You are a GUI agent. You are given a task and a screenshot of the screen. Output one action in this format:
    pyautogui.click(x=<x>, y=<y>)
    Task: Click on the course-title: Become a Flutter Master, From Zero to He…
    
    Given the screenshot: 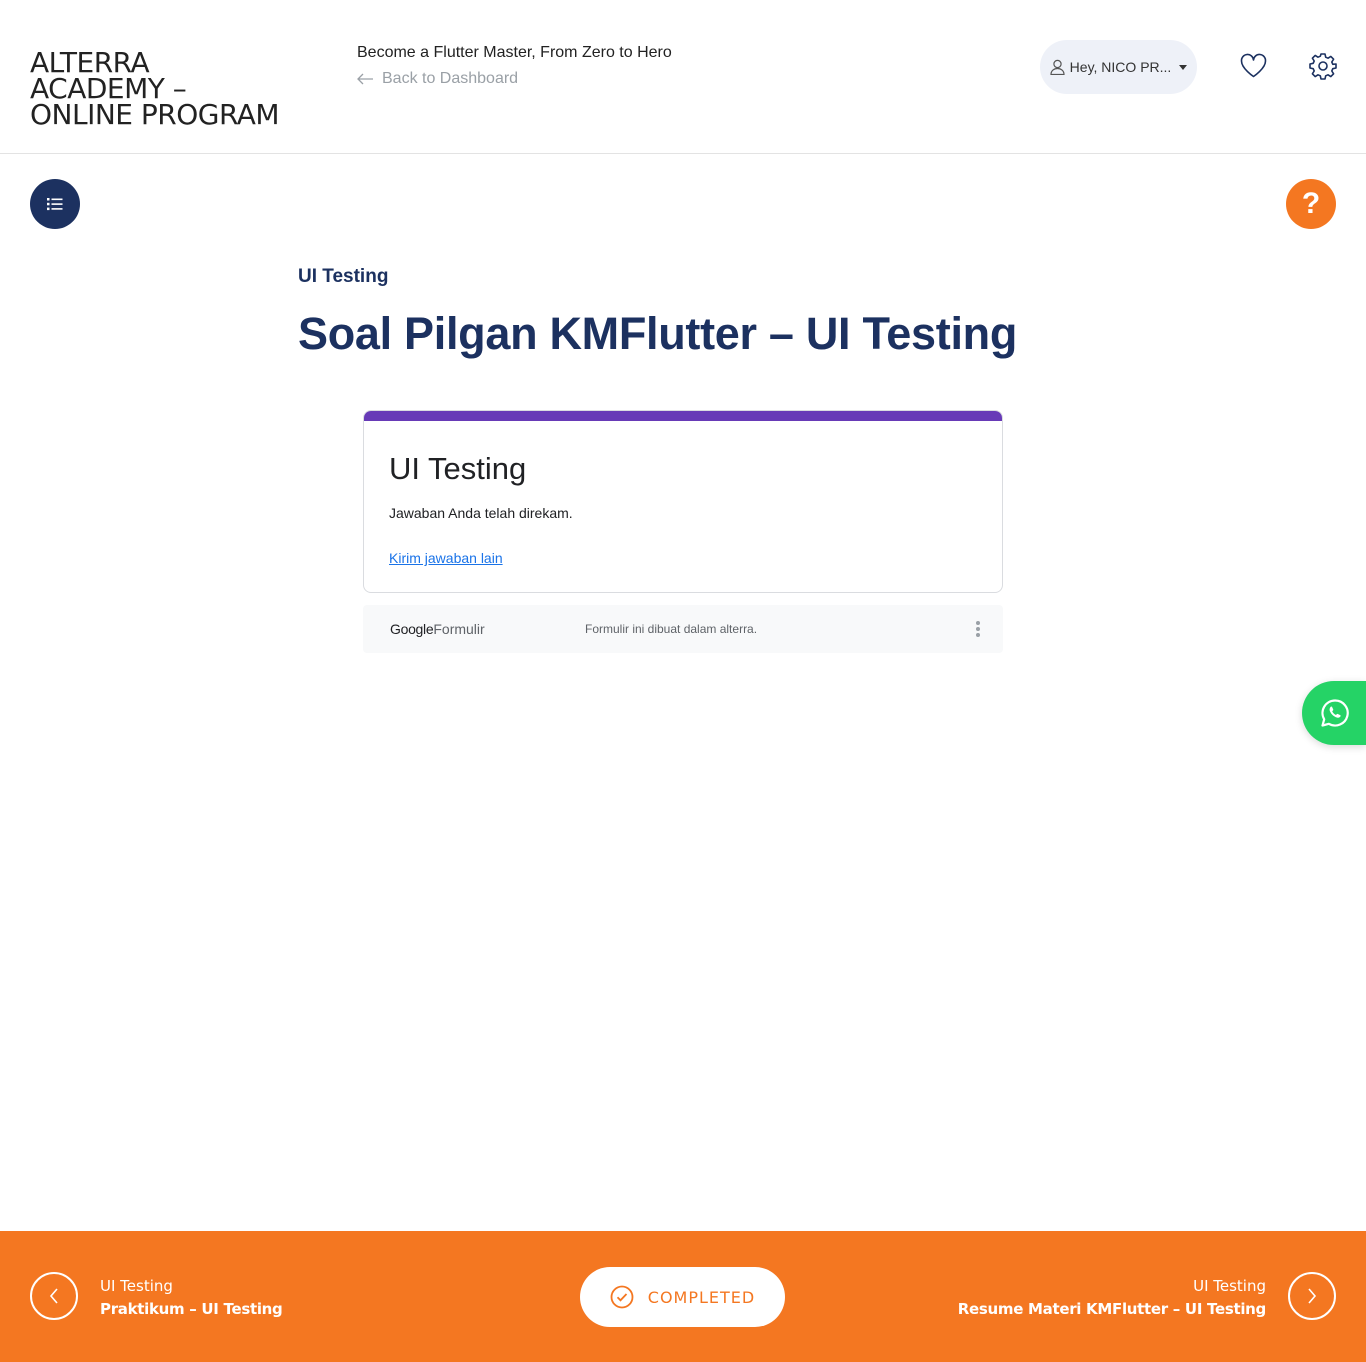 What is the action you would take?
    pyautogui.click(x=514, y=52)
    